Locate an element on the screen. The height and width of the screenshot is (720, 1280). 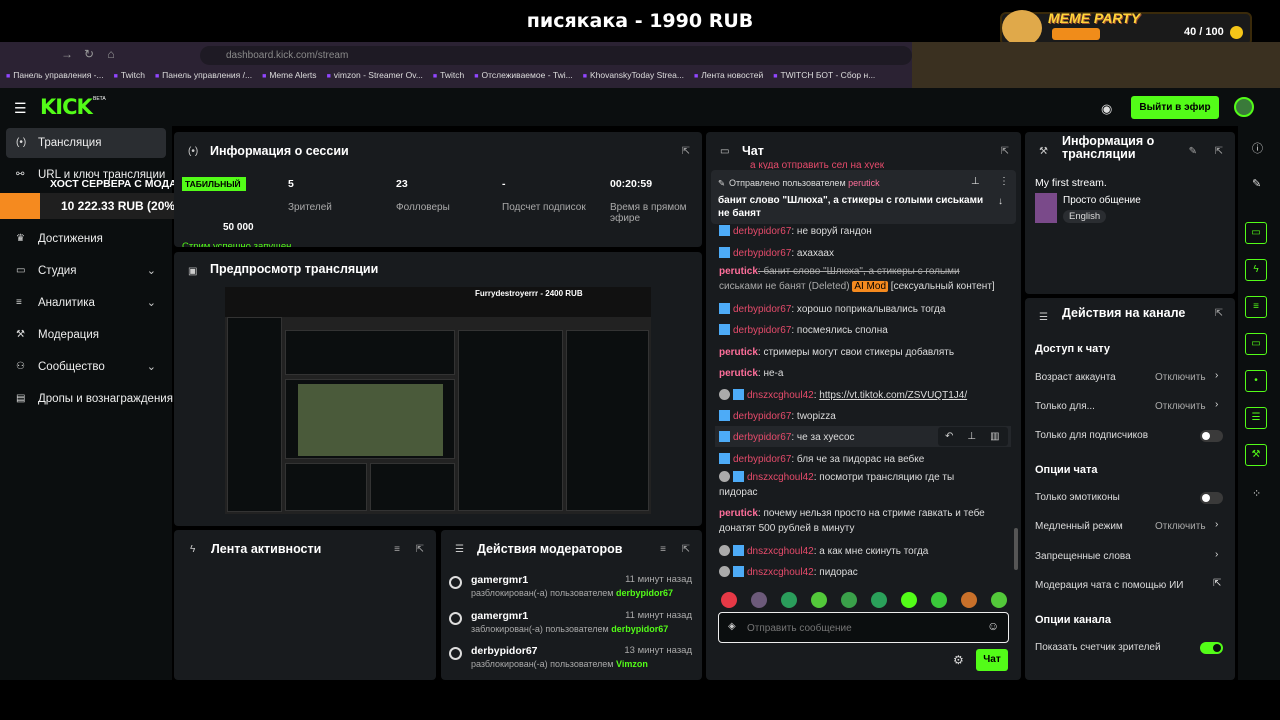
apps-icon: ⁘ is located at coordinates (1256, 493).